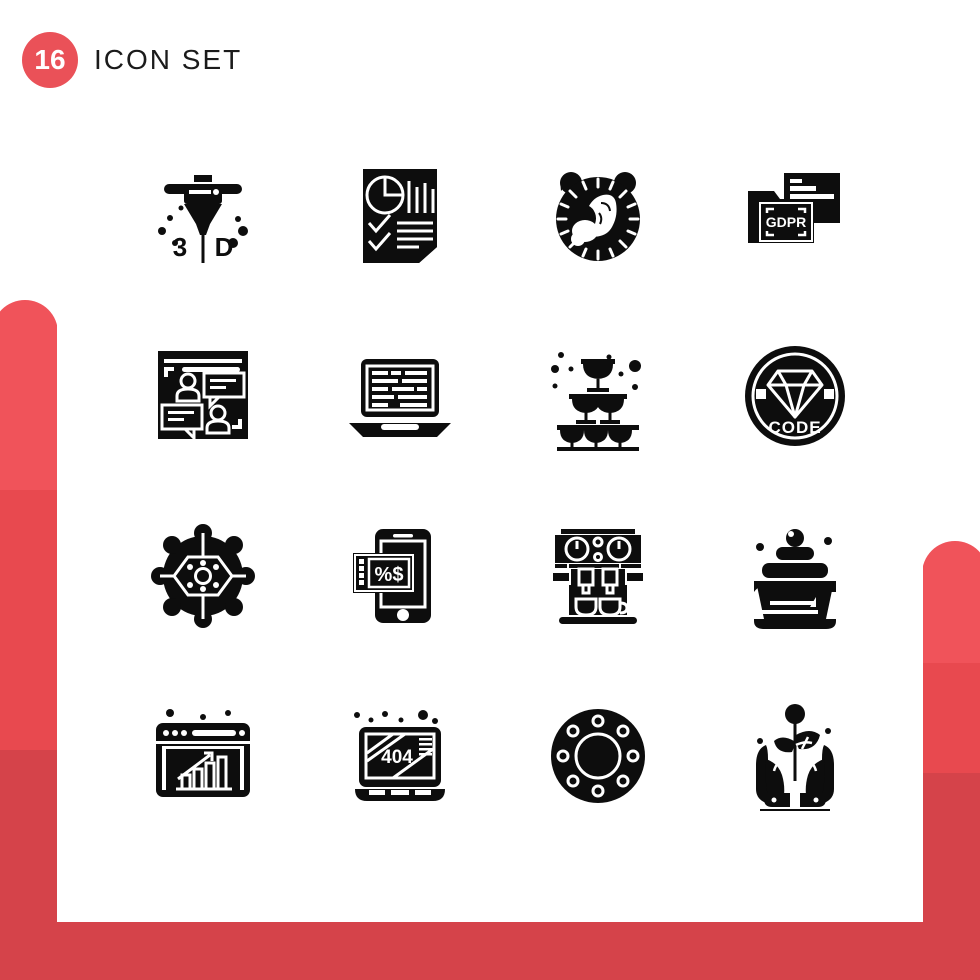  I want to click on pregnancy-clock-icon, so click(597, 216).